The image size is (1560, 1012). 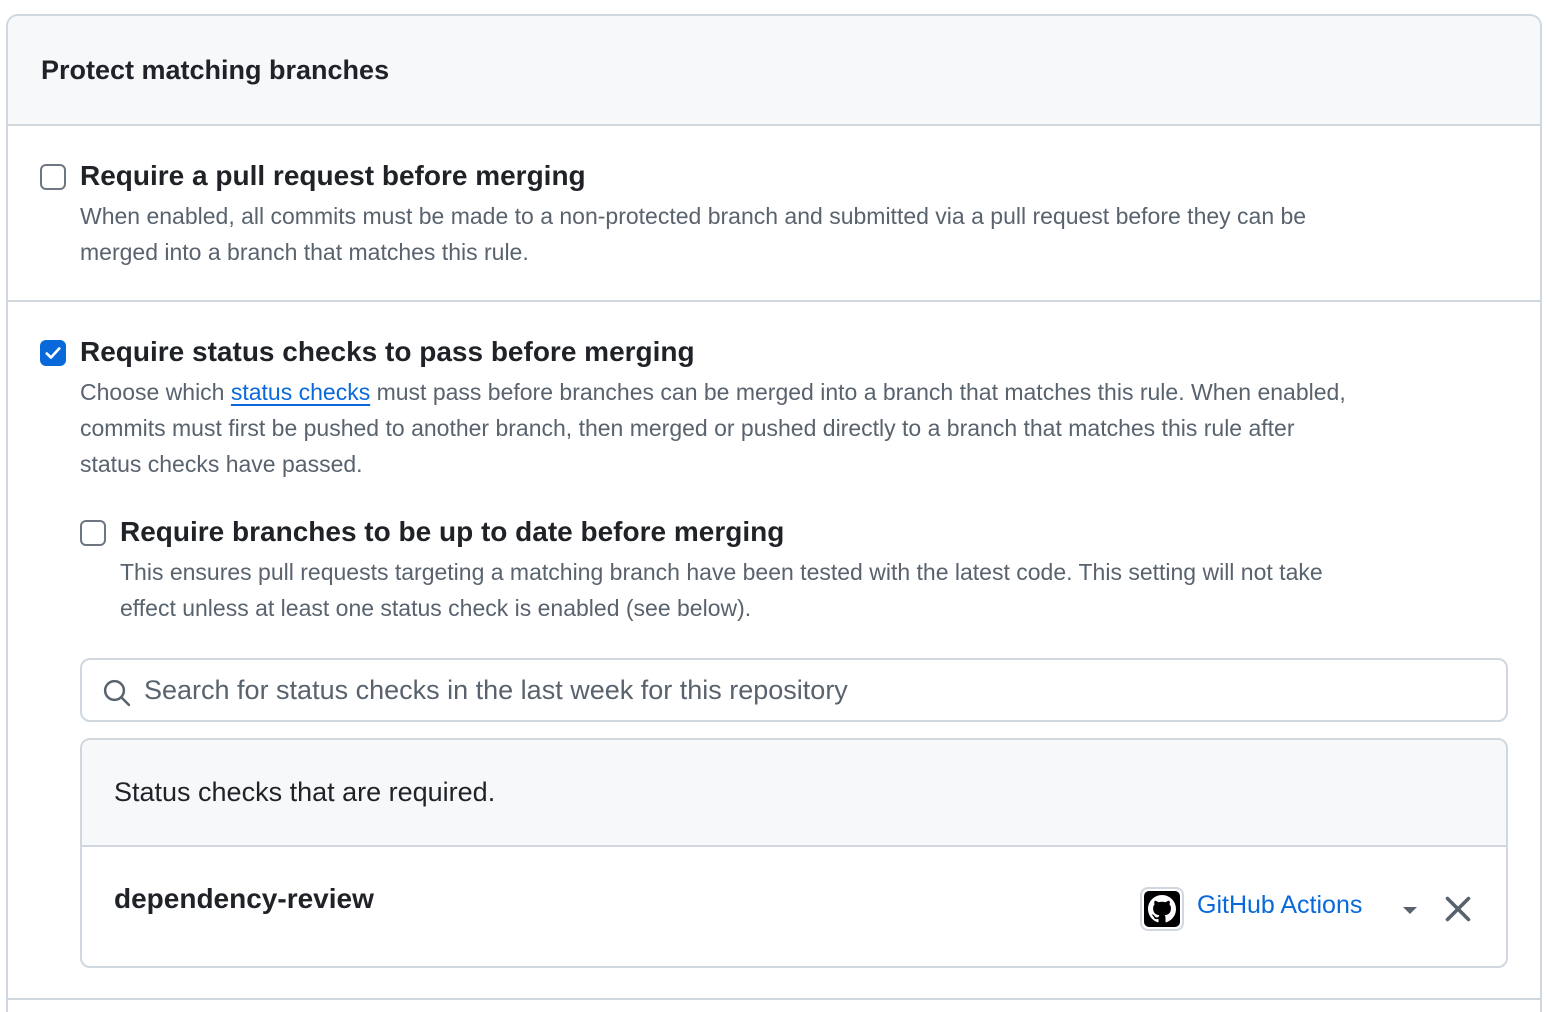 I want to click on status-check-search-input, so click(x=814, y=690).